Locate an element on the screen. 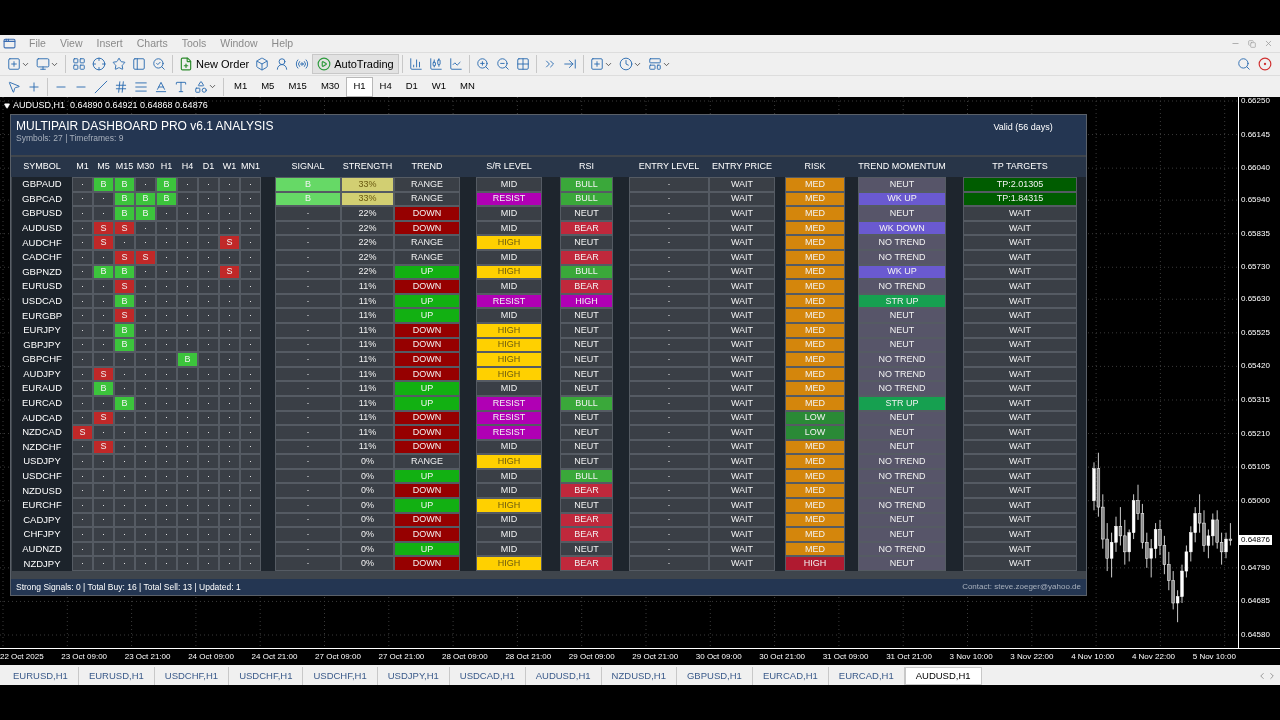 The image size is (1280, 720). chart-tab: NZDUSD,H1 is located at coordinates (639, 676).